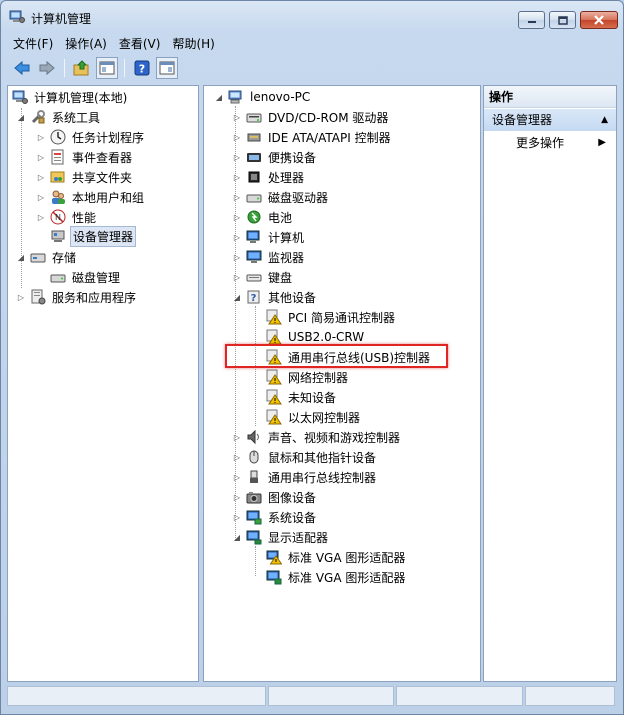  I want to click on category-item: ▷ IDE ATA/ATAPI 控制器, so click(312, 137).